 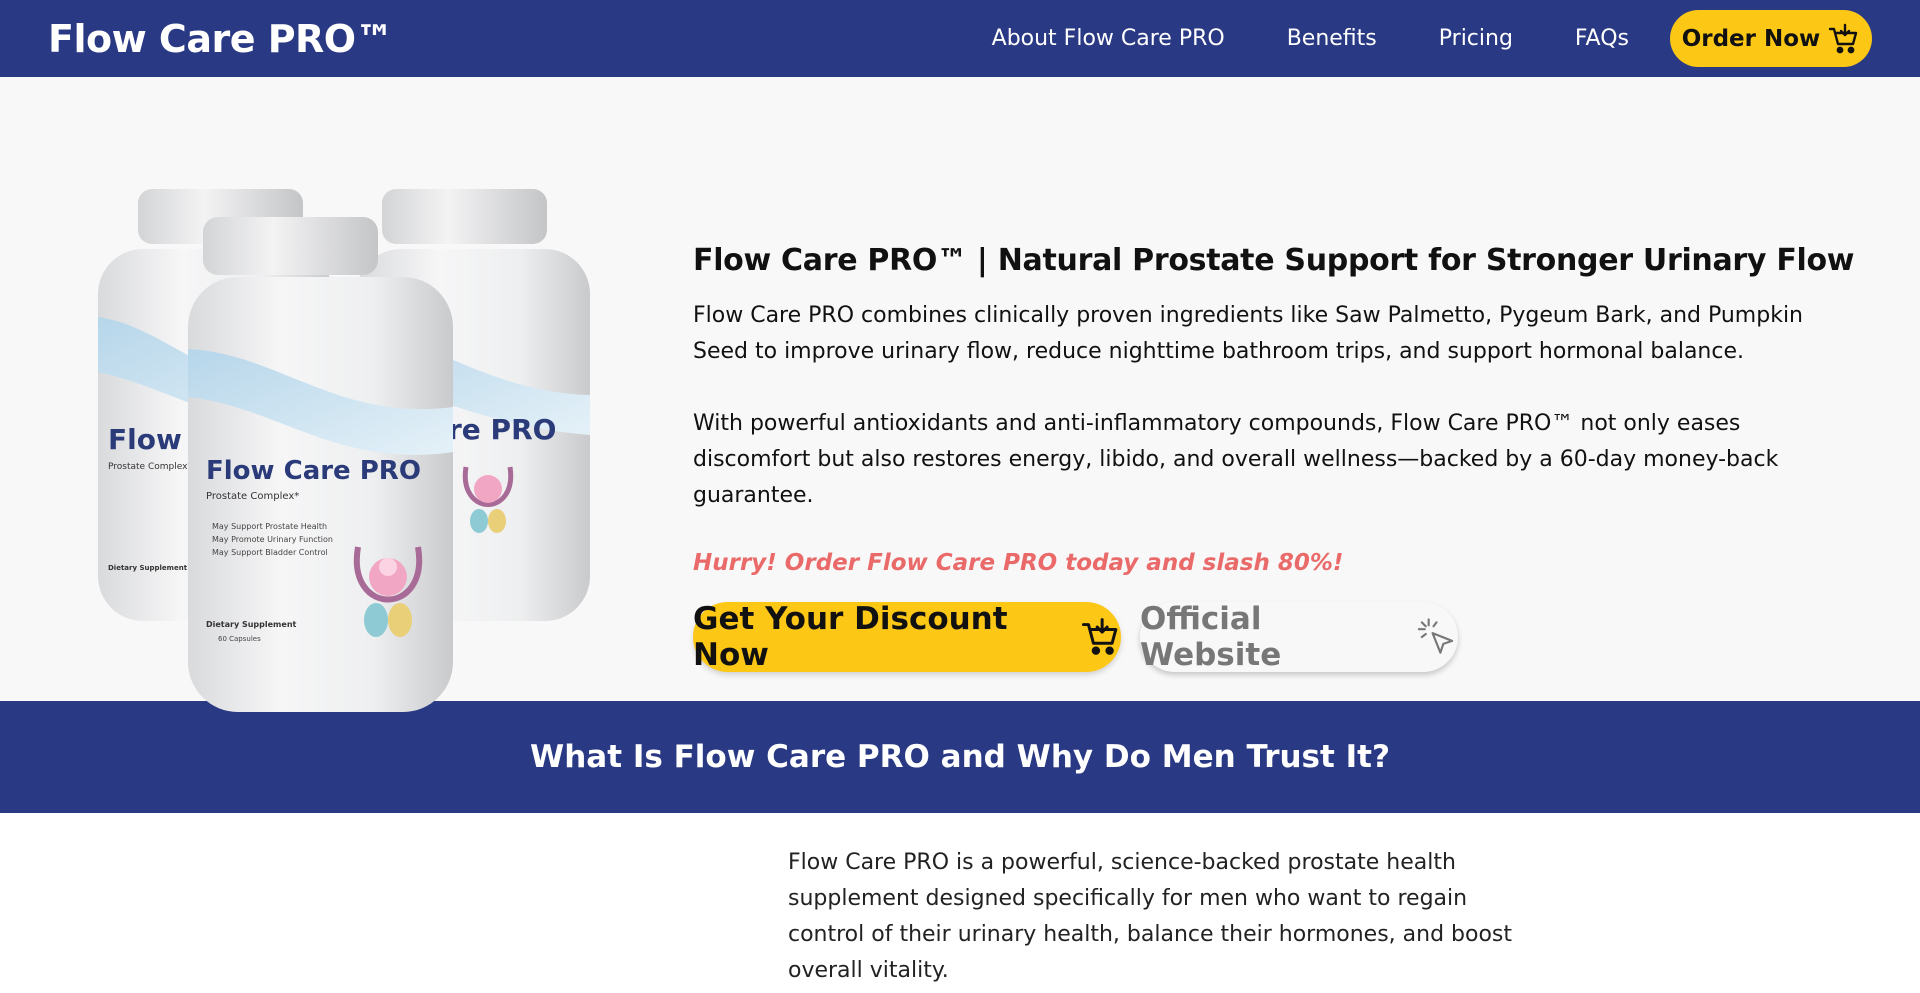 I want to click on official-website-button: Official Website, so click(x=1299, y=637).